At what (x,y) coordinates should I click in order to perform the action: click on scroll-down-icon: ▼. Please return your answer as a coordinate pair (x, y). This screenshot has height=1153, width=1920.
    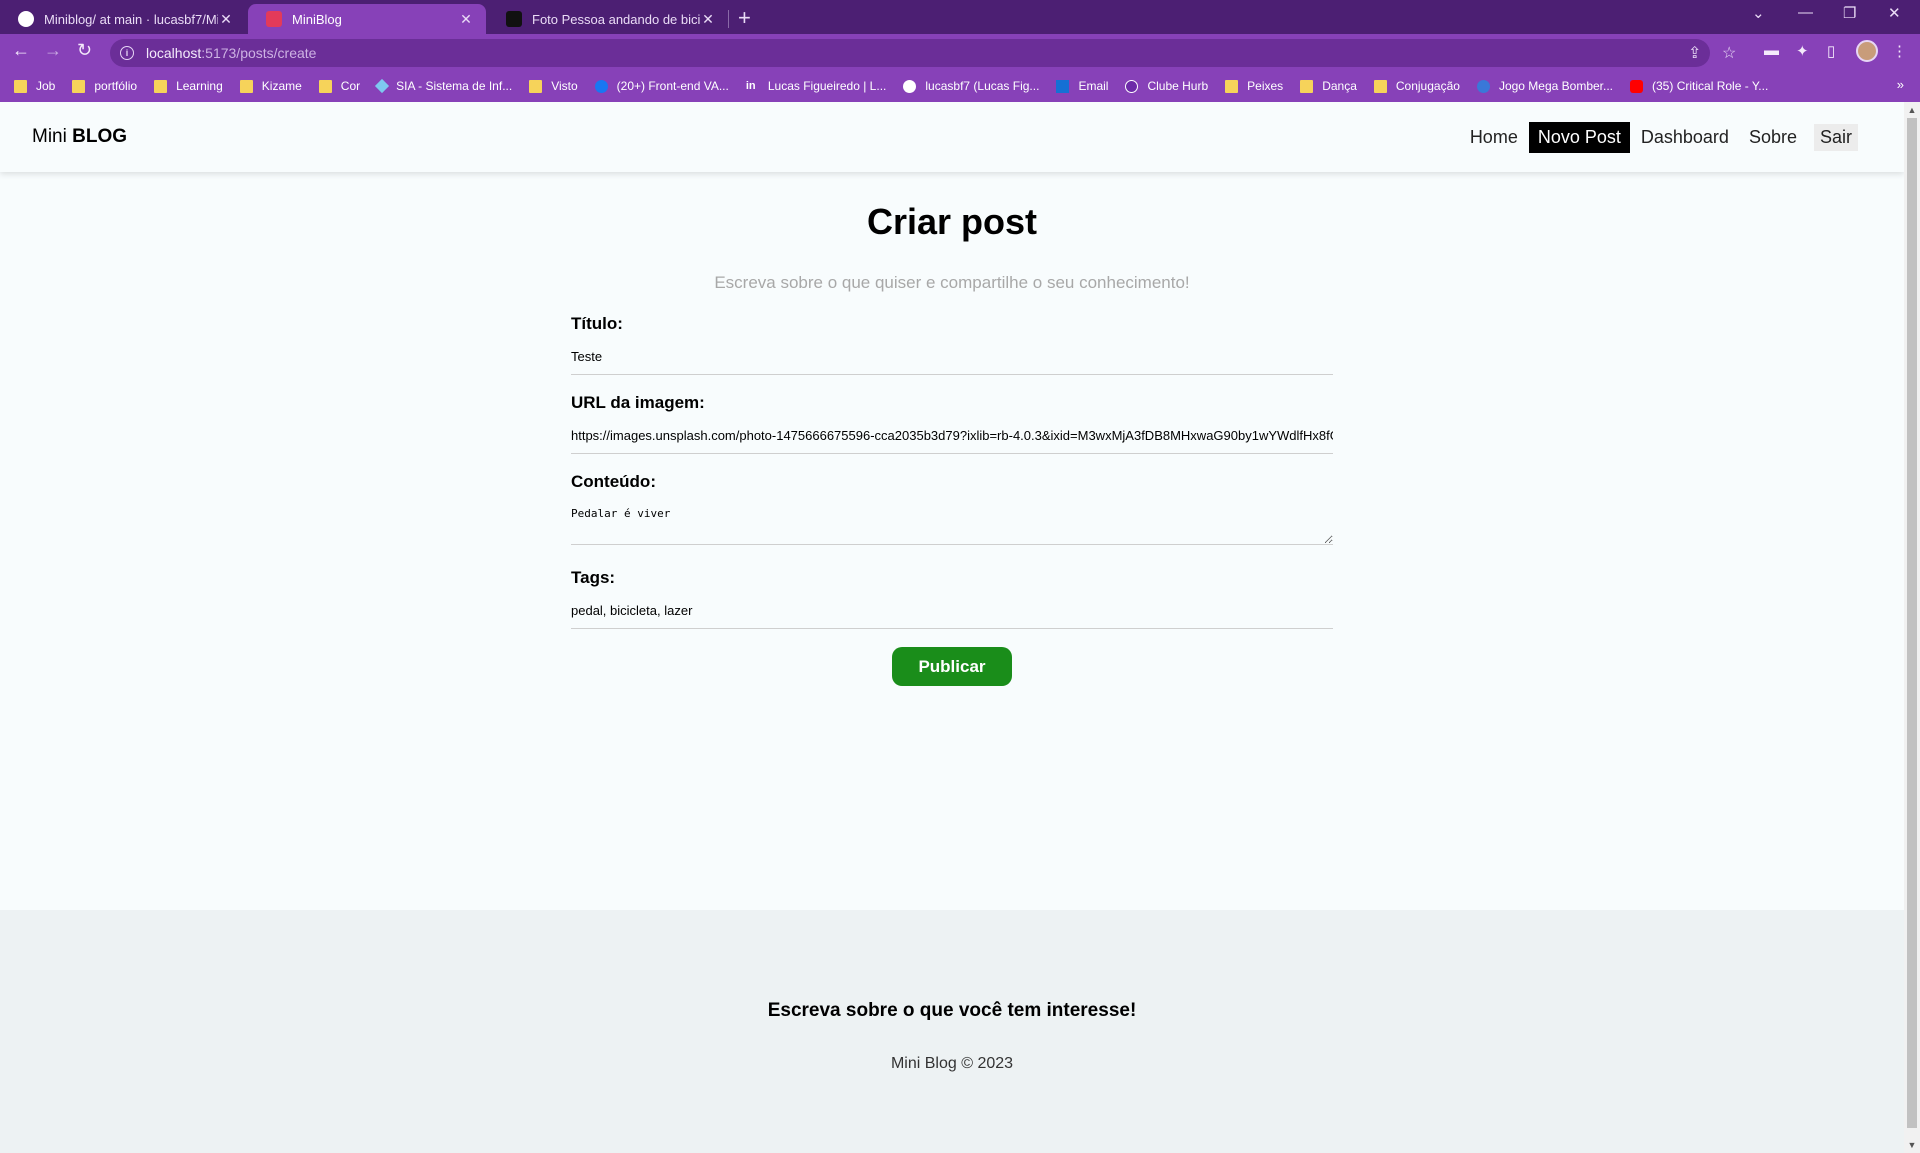
    Looking at the image, I should click on (1912, 1145).